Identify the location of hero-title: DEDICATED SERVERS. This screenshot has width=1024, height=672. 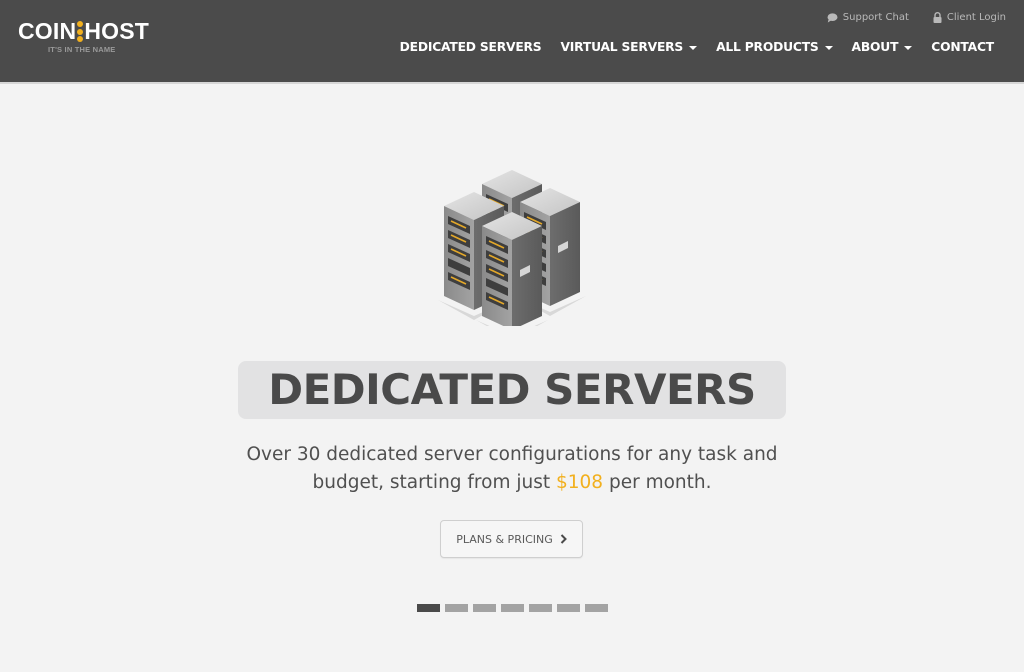
(512, 389).